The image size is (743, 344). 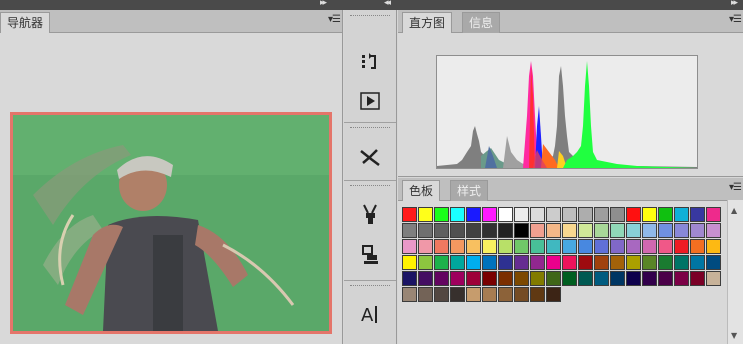 What do you see at coordinates (734, 335) in the screenshot?
I see `scroll-down-icon: ▼` at bounding box center [734, 335].